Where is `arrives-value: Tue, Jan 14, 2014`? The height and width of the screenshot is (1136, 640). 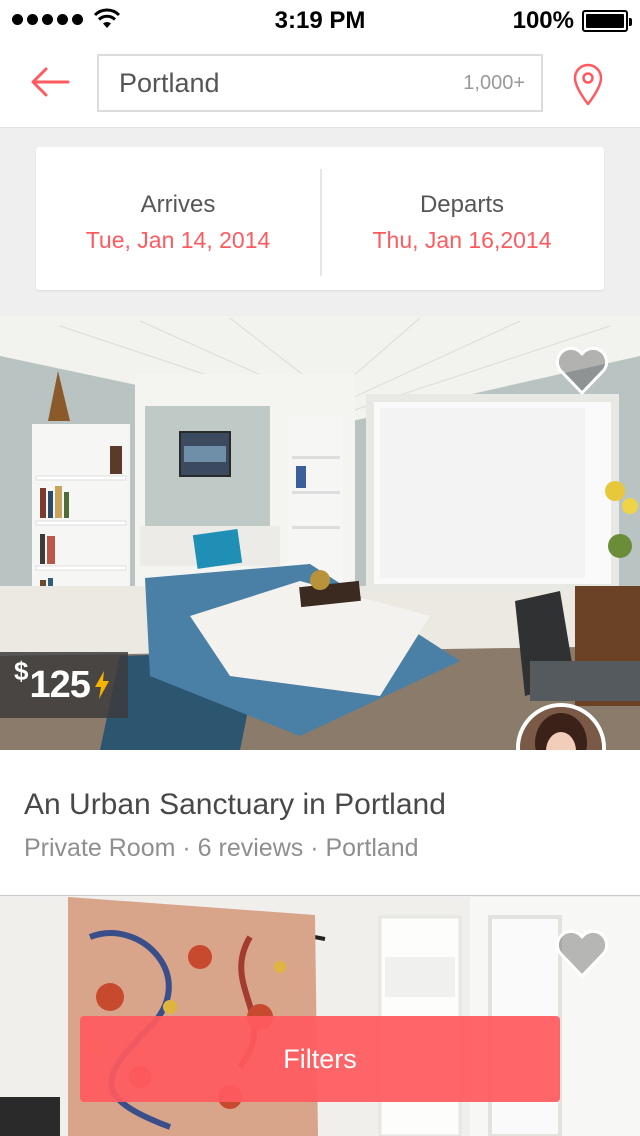
arrives-value: Tue, Jan 14, 2014 is located at coordinates (178, 240).